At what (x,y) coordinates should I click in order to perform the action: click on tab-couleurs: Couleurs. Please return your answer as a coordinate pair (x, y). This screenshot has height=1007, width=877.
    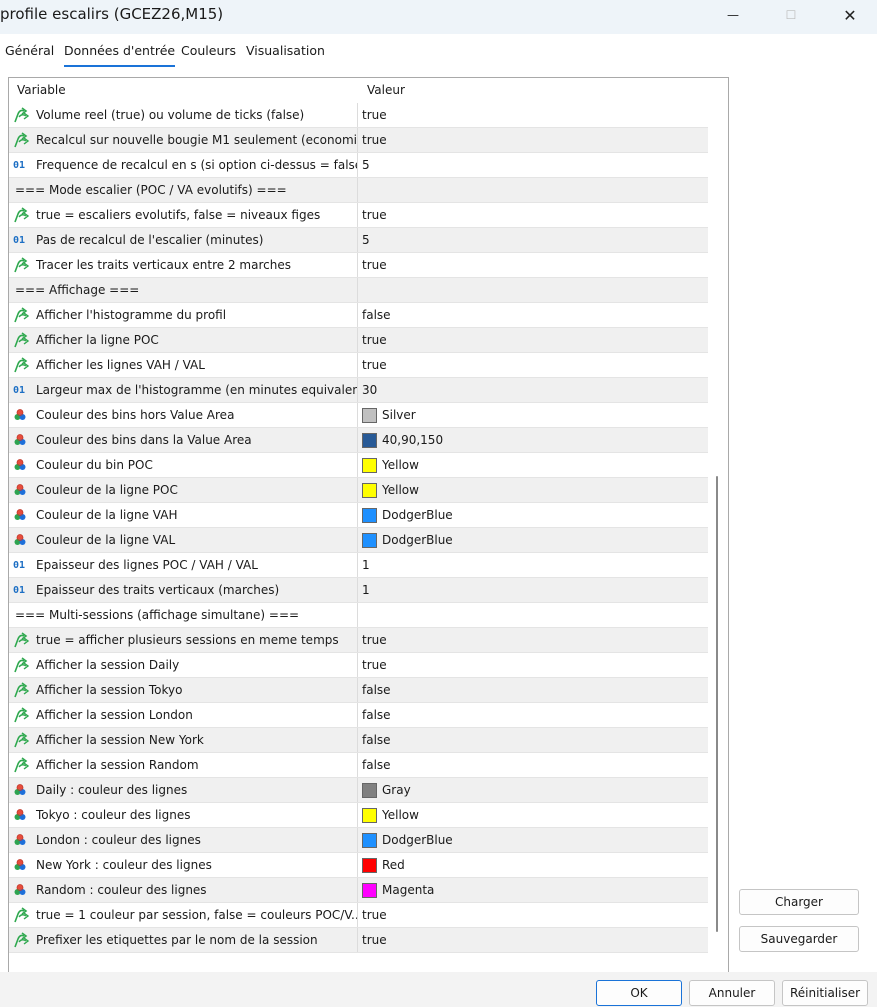
    Looking at the image, I should click on (208, 50).